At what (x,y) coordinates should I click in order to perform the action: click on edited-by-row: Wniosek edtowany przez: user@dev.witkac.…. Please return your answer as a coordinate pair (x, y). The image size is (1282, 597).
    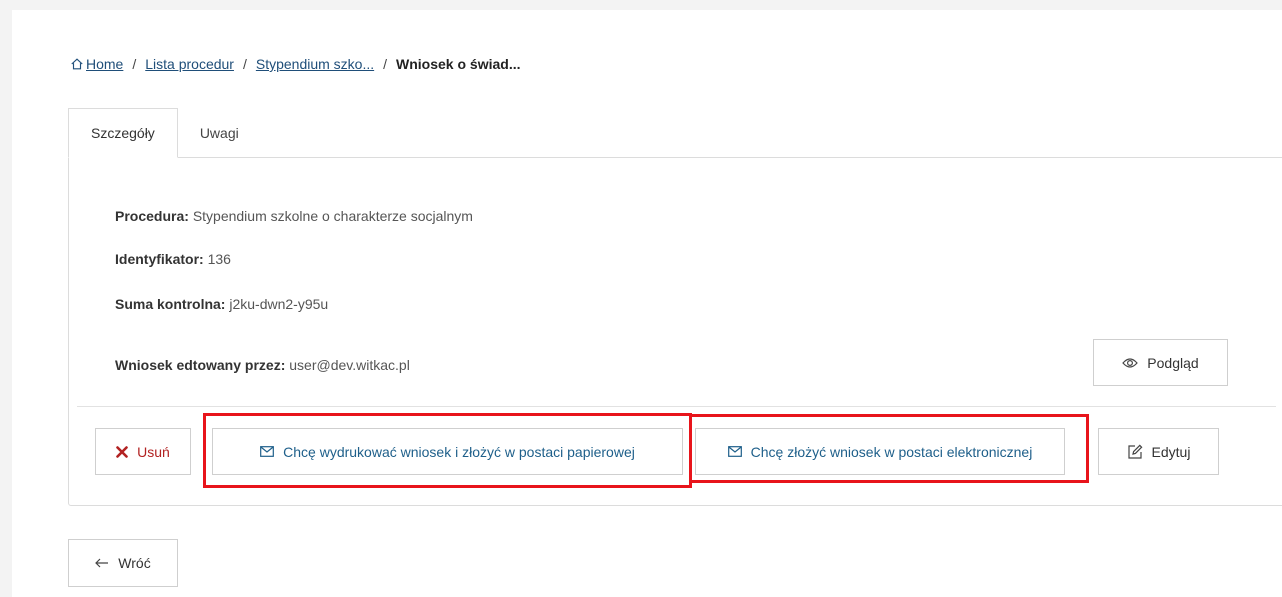
    Looking at the image, I should click on (262, 365).